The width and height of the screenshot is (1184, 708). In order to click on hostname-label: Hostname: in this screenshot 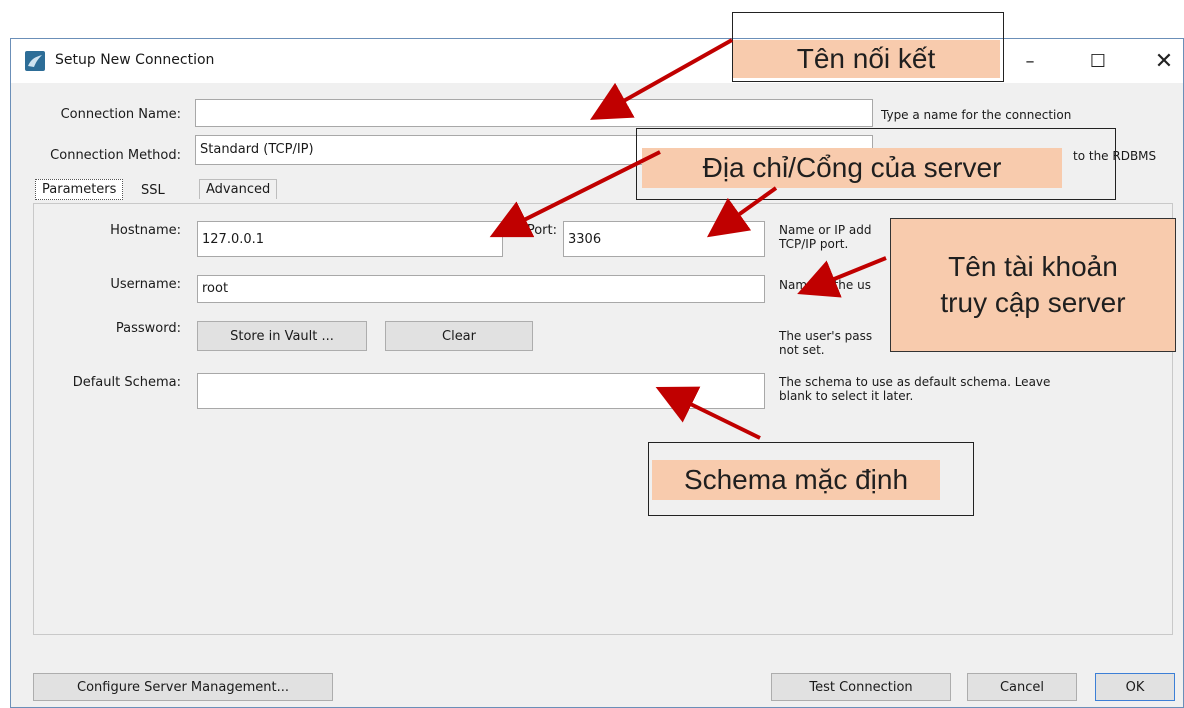, I will do `click(145, 230)`.